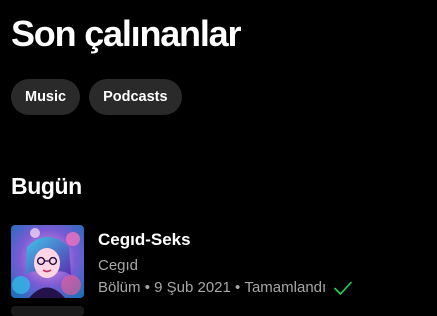 This screenshot has height=316, width=437. Describe the element at coordinates (47, 311) in the screenshot. I see `next-episode-cover-partial` at that location.